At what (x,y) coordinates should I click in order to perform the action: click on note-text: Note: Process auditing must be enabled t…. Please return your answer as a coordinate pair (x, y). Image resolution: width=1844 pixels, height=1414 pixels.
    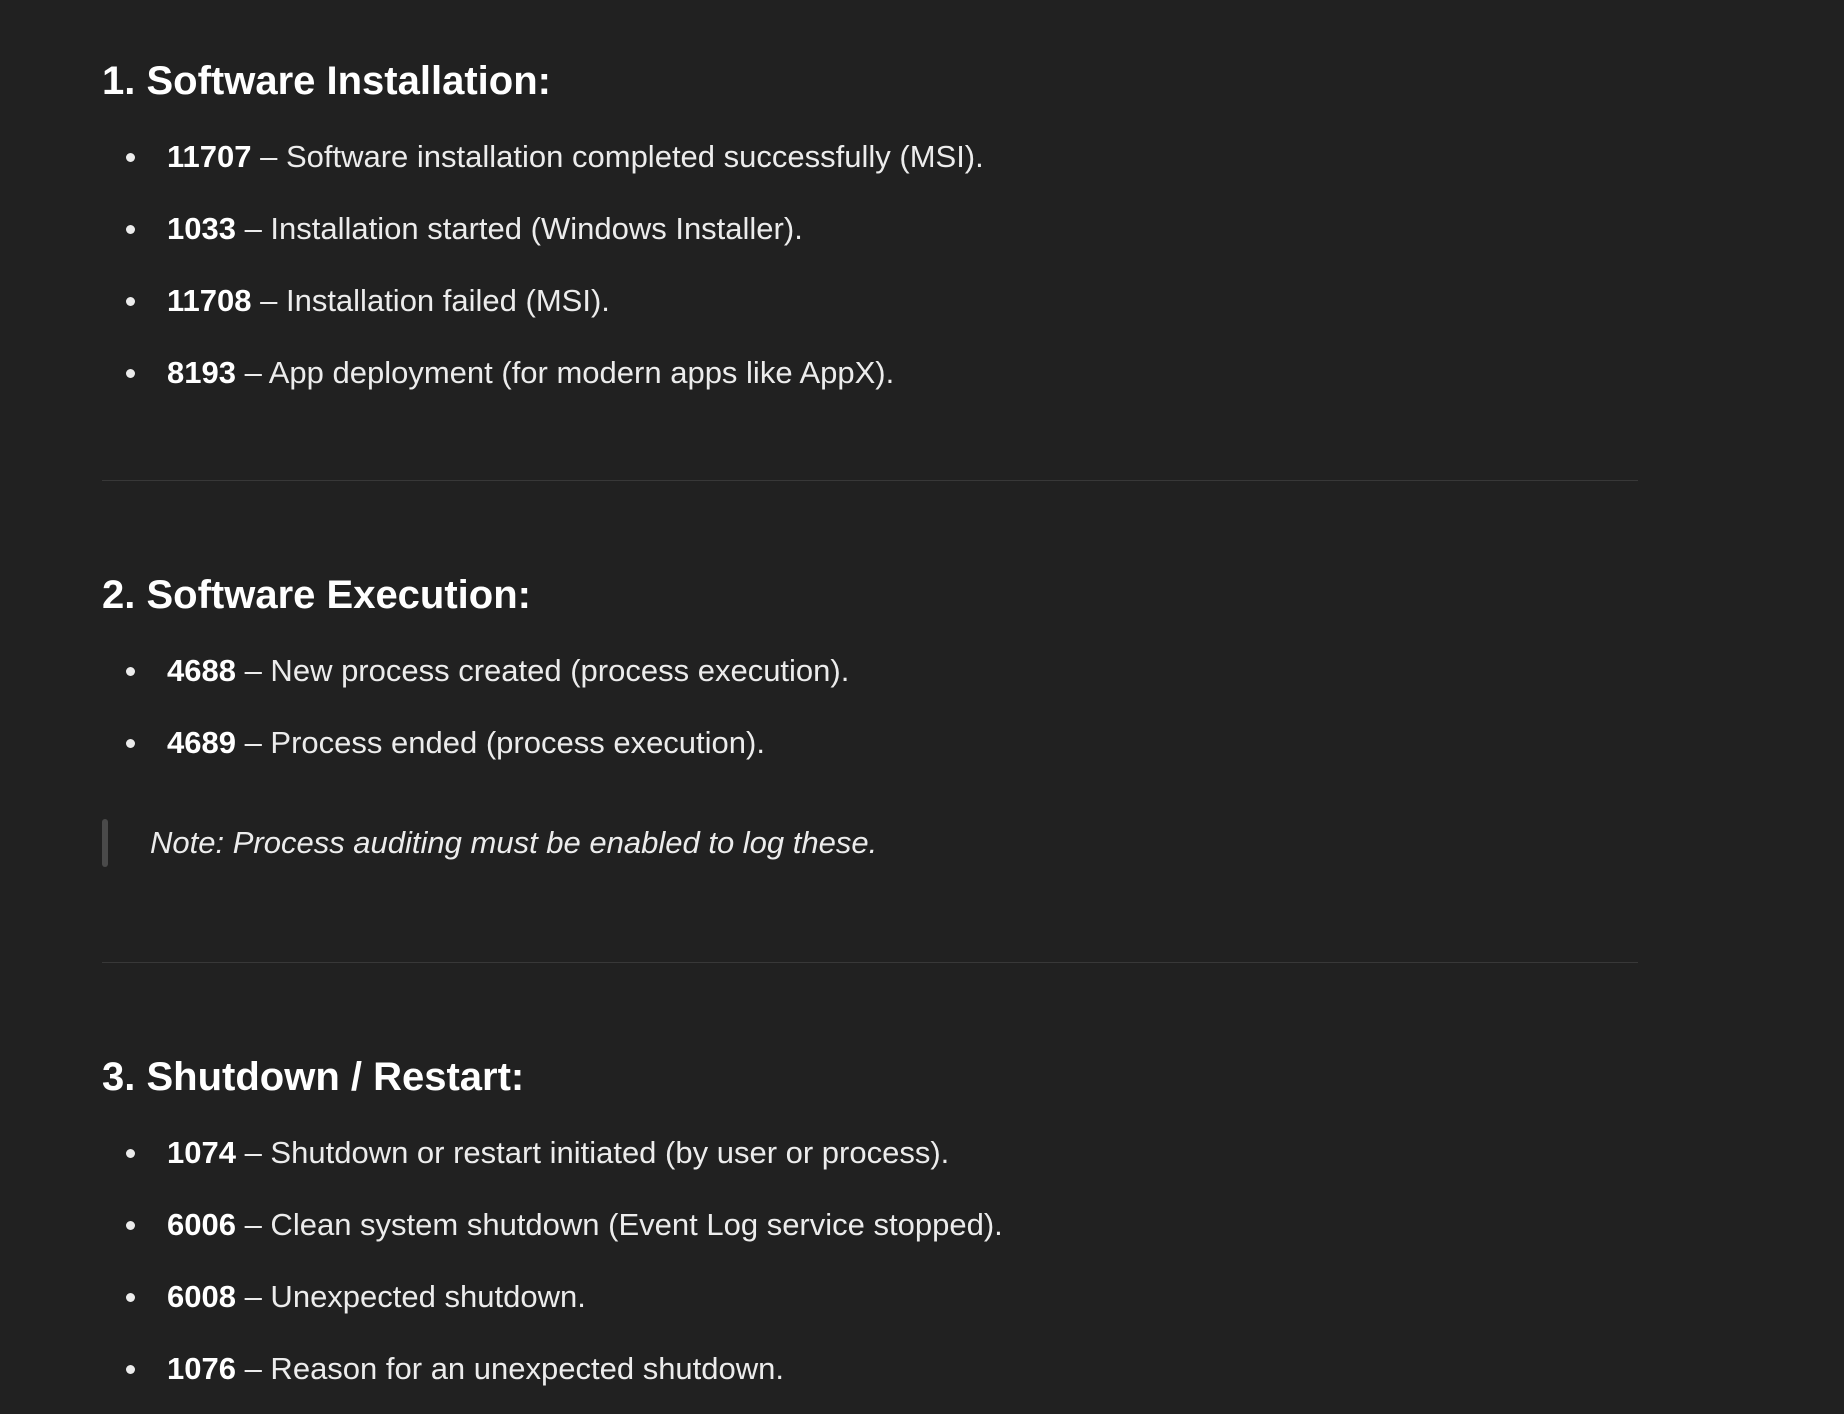
    Looking at the image, I should click on (514, 842).